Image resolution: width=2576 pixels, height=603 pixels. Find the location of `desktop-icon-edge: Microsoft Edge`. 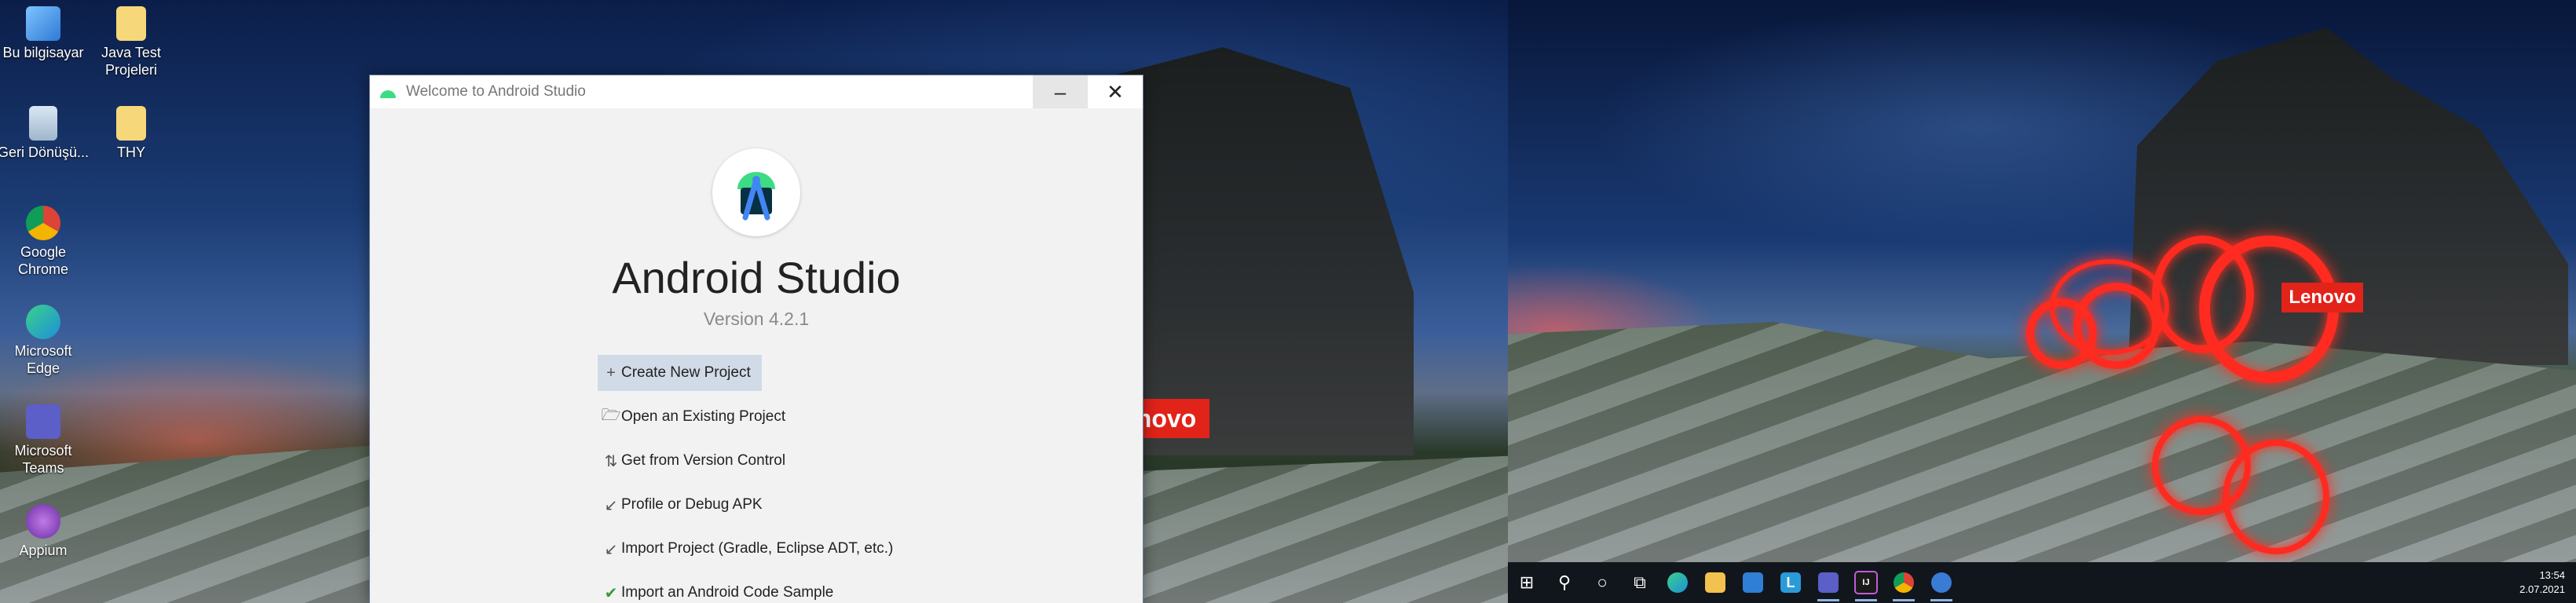

desktop-icon-edge: Microsoft Edge is located at coordinates (45, 341).